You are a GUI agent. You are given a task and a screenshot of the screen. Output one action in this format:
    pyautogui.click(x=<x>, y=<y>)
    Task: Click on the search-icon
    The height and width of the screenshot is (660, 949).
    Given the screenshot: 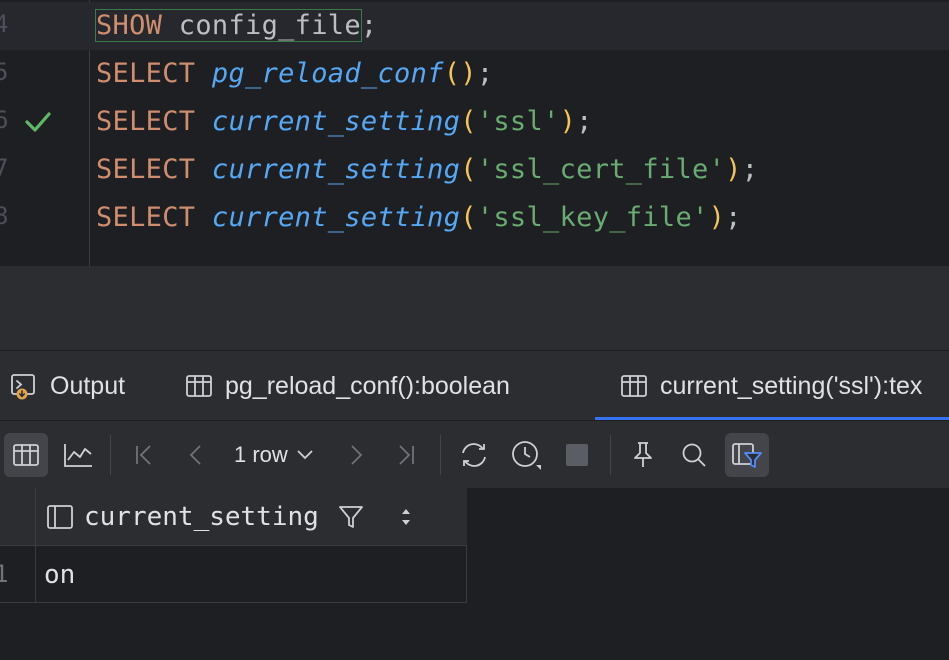 What is the action you would take?
    pyautogui.click(x=694, y=455)
    